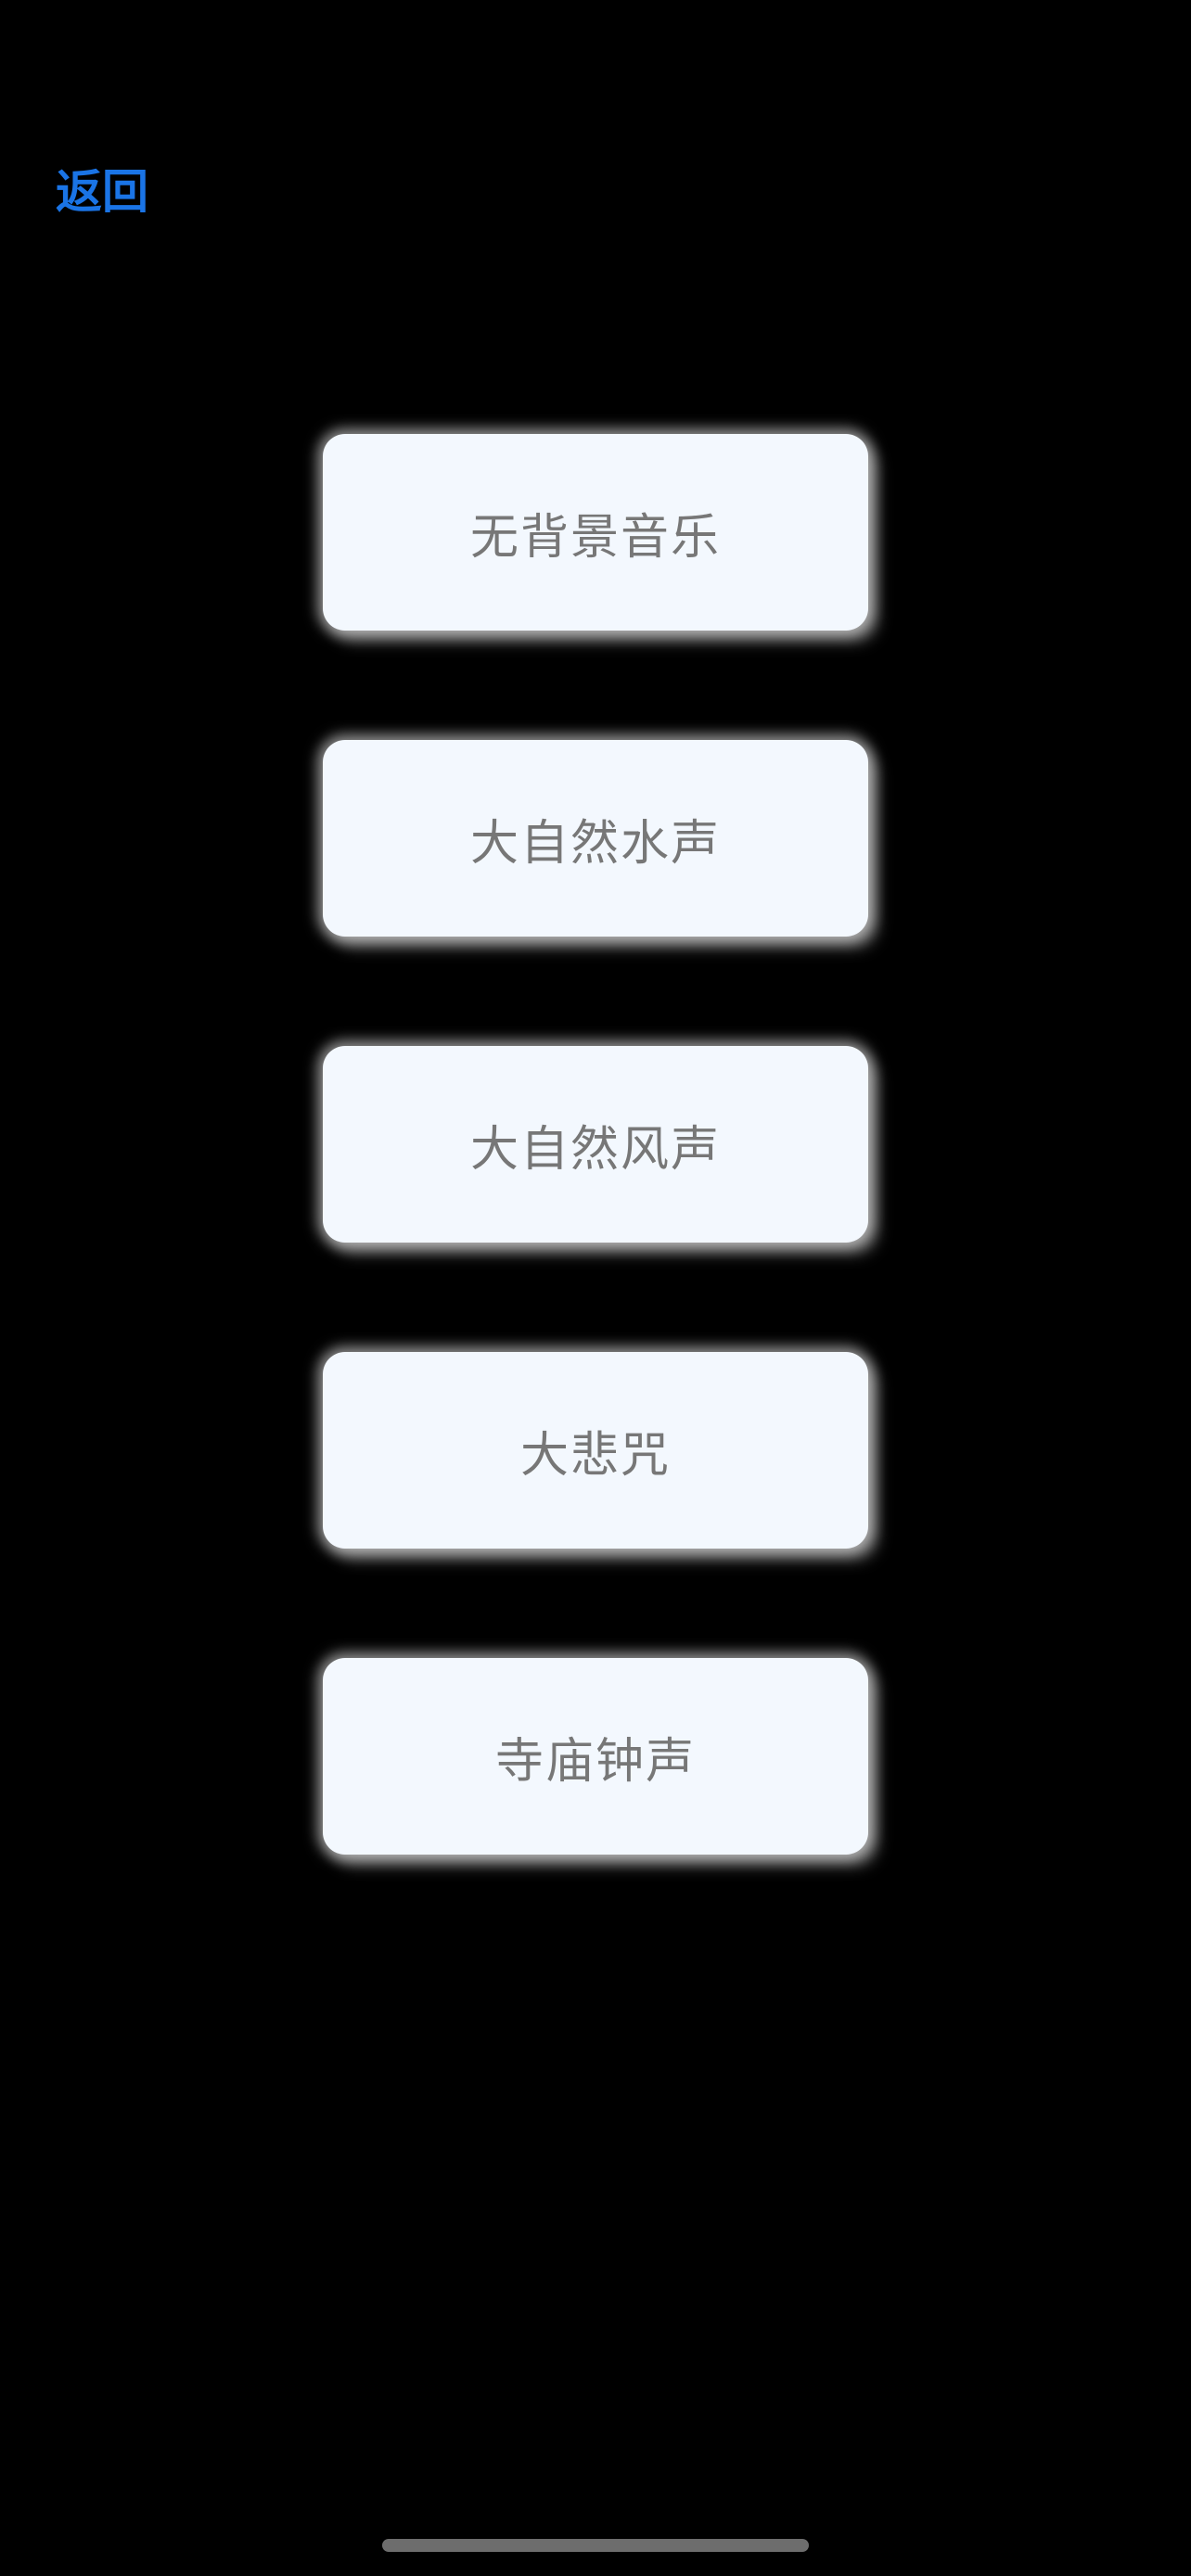 This screenshot has height=2576, width=1191. I want to click on option-great-compassion-mantra-button: 大悲咒, so click(595, 1451).